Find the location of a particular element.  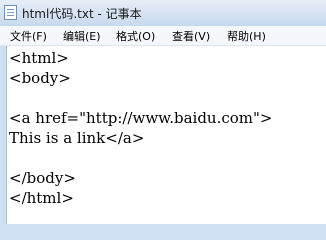

title-bar: html代码.txt - 记事本 is located at coordinates (163, 13).